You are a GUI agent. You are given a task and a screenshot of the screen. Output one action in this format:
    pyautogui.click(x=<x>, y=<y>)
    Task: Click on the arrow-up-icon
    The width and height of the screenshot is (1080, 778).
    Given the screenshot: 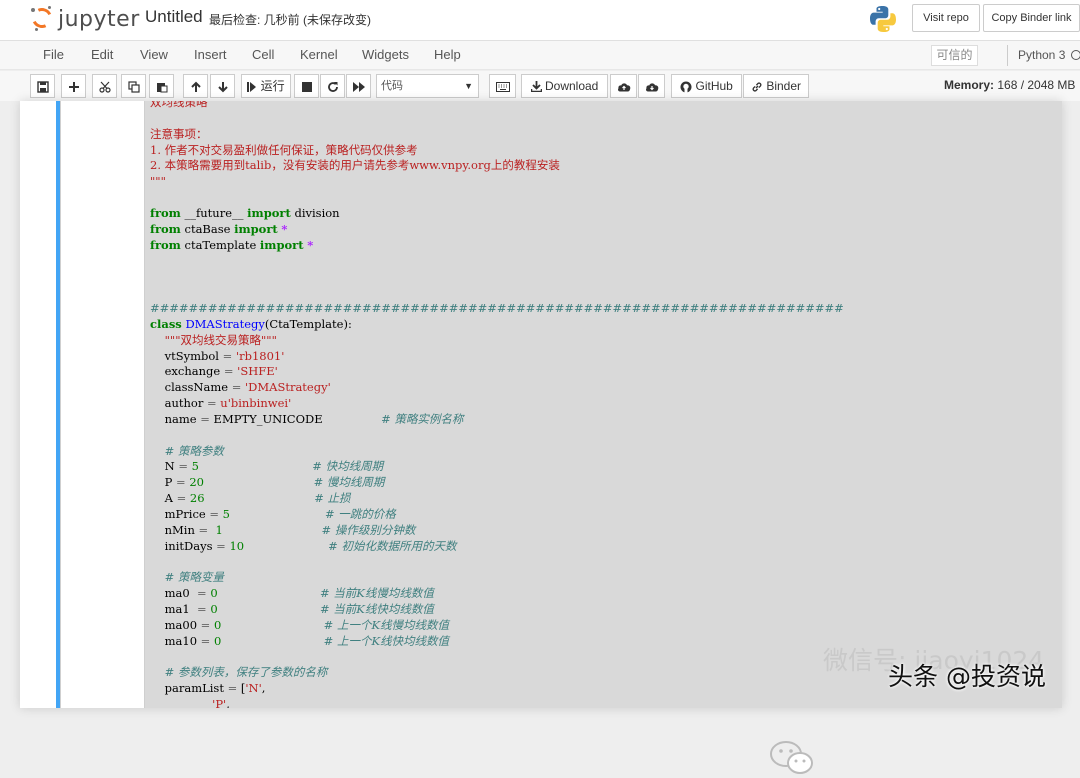 What is the action you would take?
    pyautogui.click(x=195, y=86)
    